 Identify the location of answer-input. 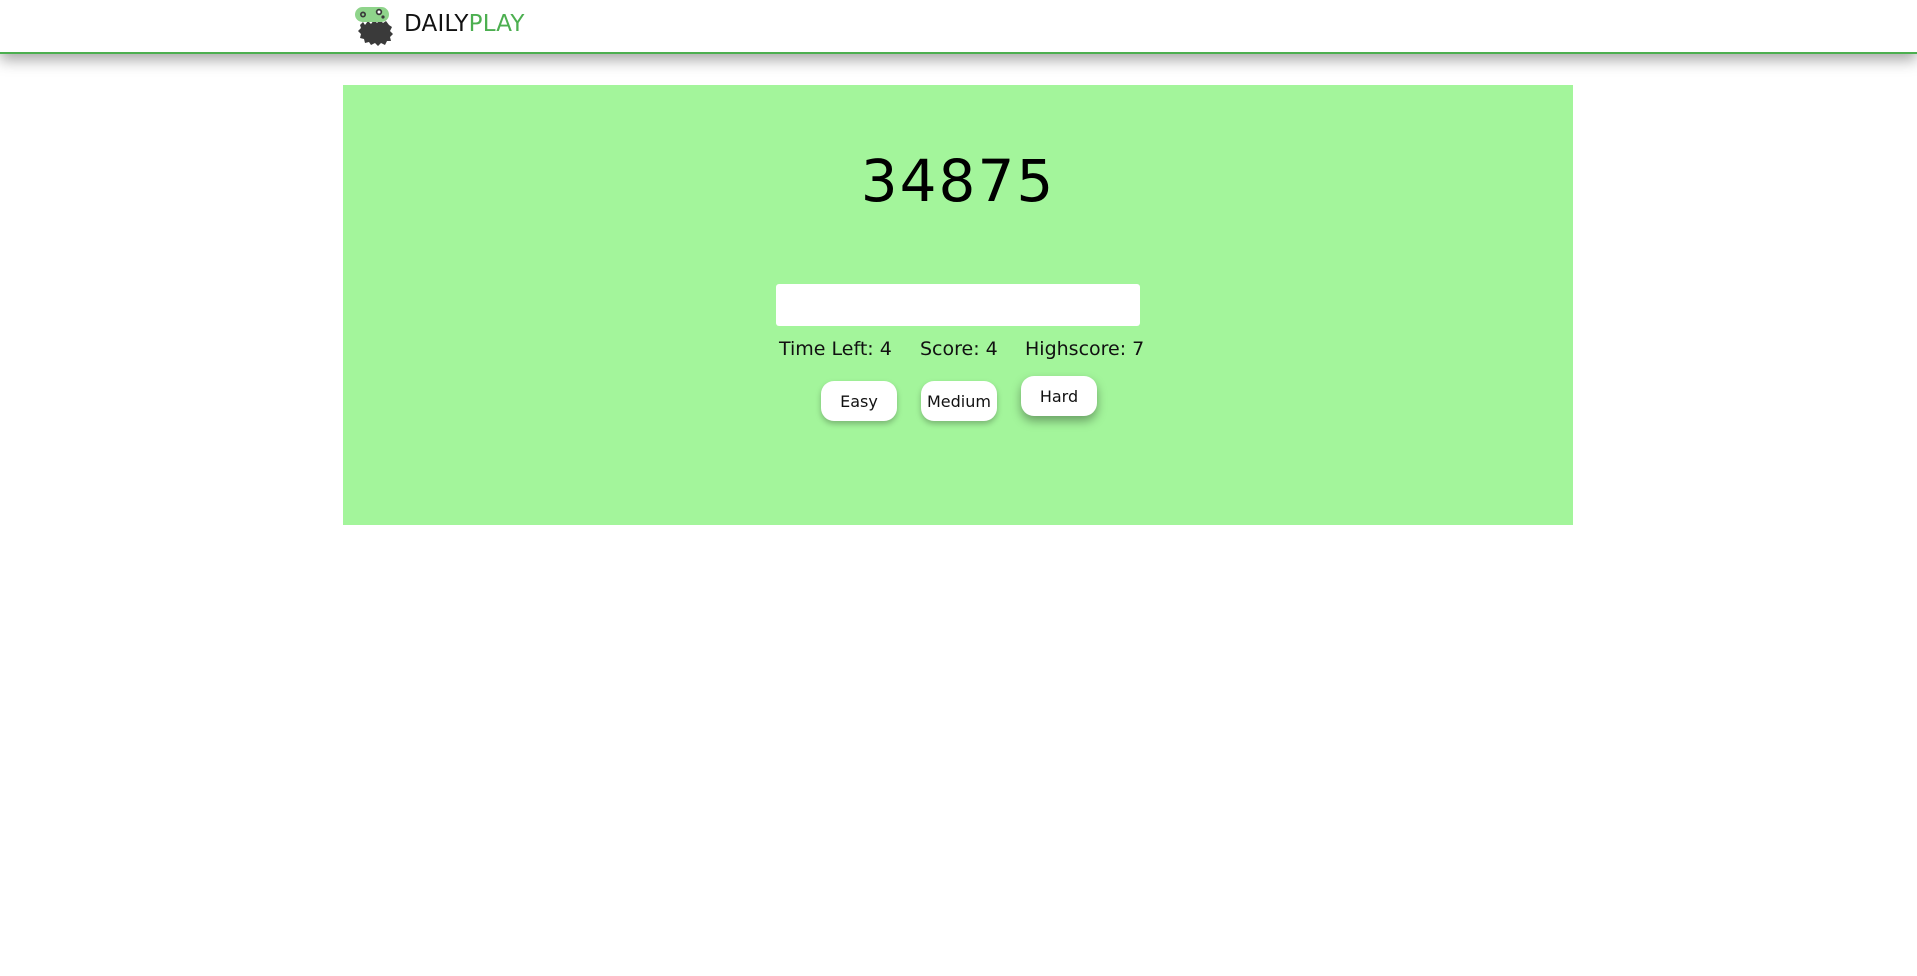
(958, 305).